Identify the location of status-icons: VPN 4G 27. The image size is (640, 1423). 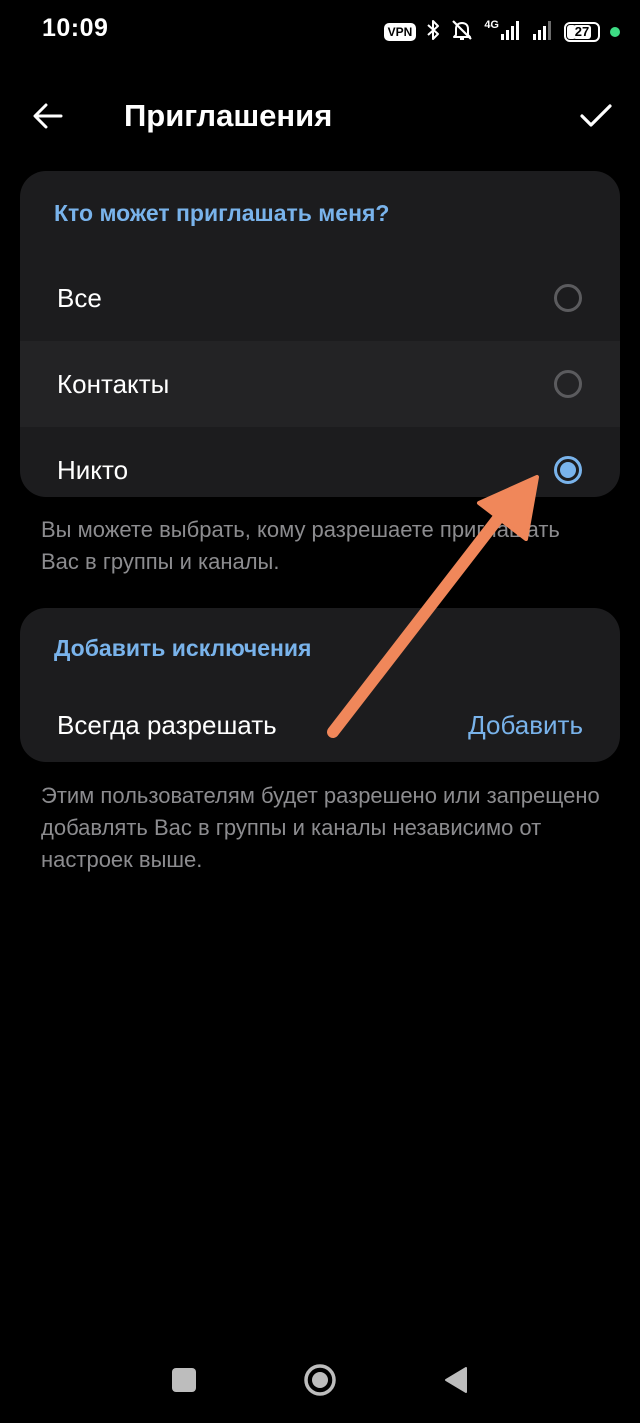
(501, 32).